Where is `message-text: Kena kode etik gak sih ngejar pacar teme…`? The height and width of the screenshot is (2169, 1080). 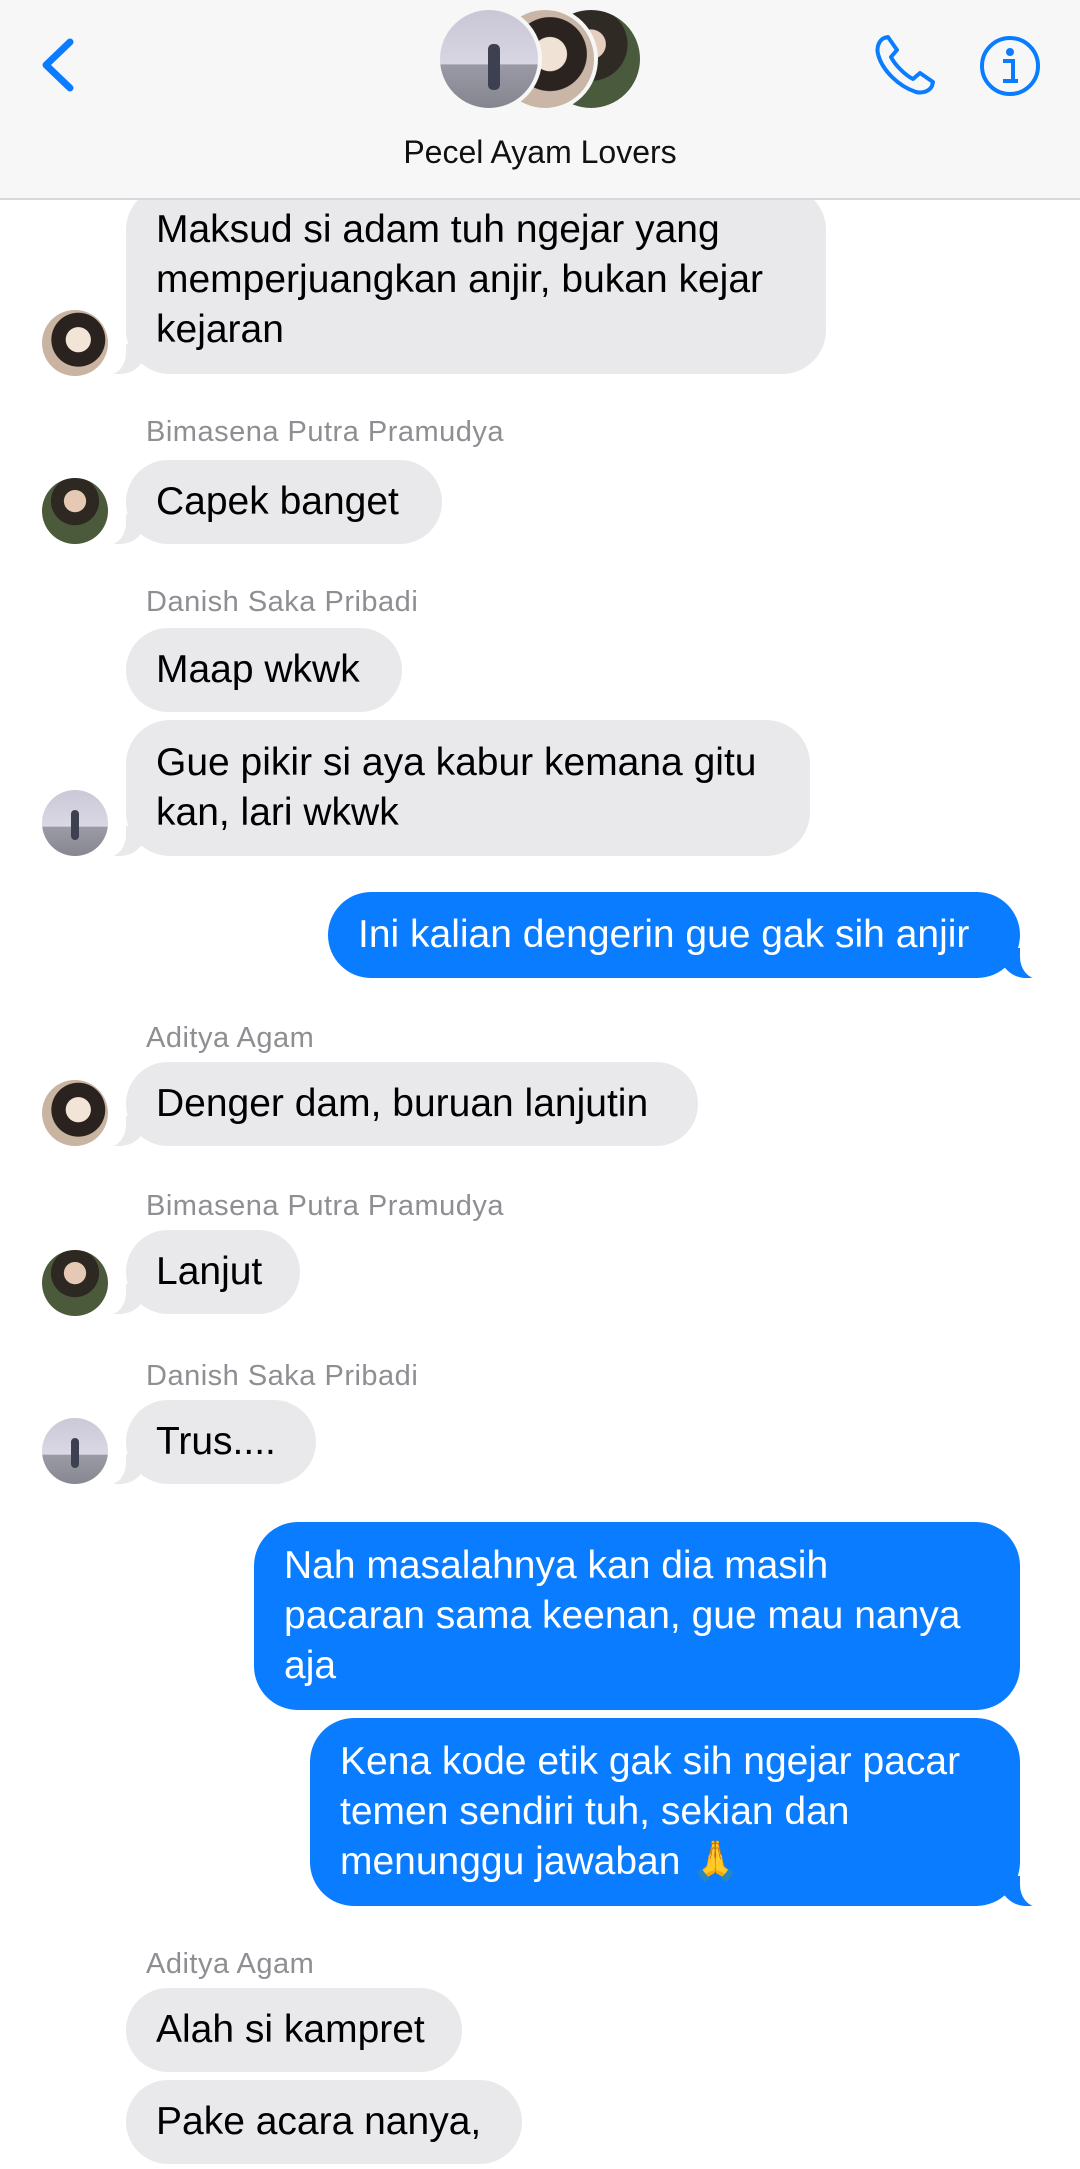 message-text: Kena kode etik gak sih ngejar pacar teme… is located at coordinates (650, 1811).